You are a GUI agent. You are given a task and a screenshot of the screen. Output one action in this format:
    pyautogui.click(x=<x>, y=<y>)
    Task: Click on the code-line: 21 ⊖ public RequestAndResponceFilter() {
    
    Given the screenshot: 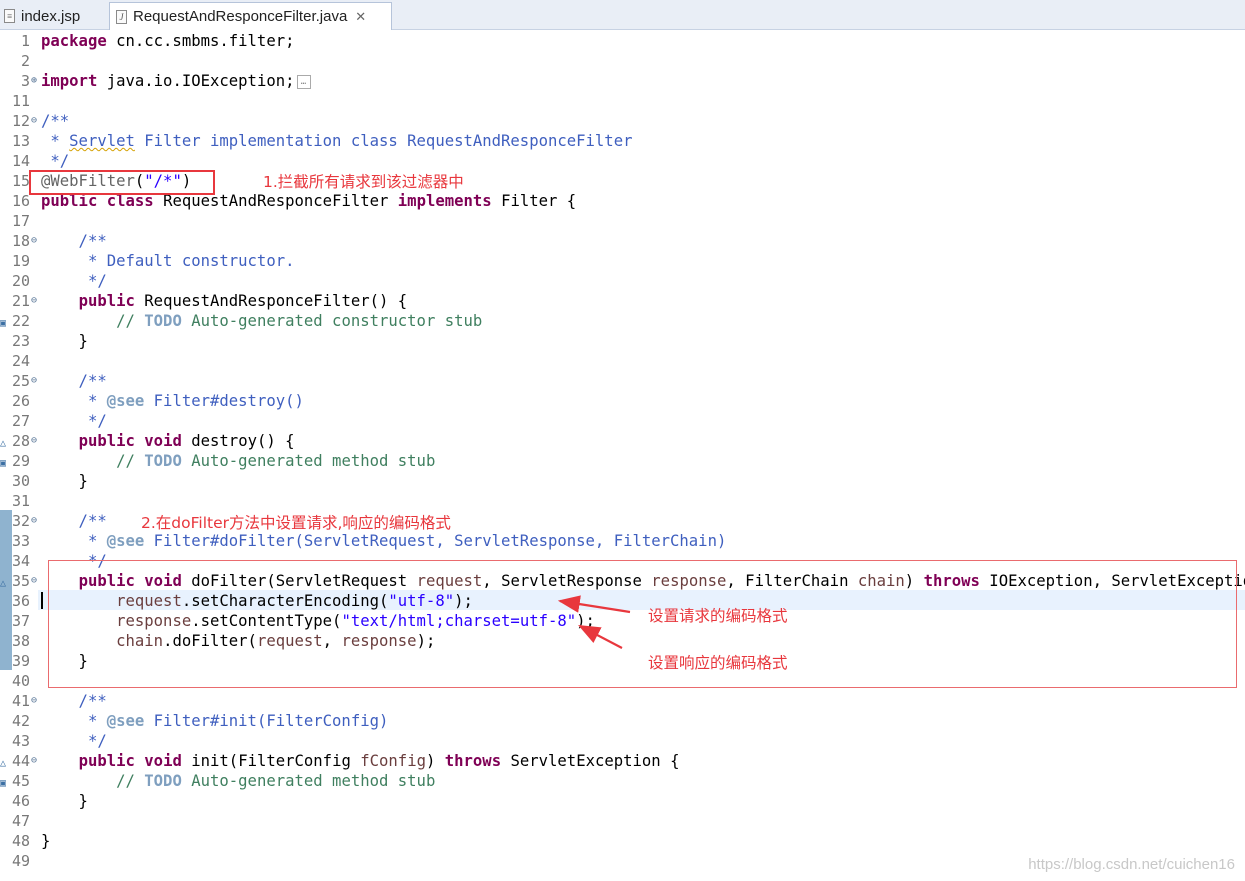 What is the action you would take?
    pyautogui.click(x=622, y=301)
    